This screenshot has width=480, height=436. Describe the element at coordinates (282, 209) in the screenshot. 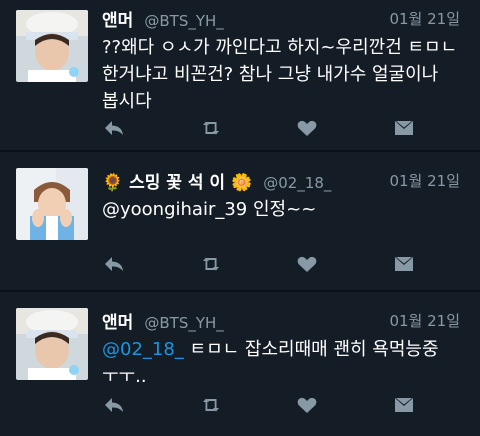

I see `tweet-text-body: 인정~~` at that location.